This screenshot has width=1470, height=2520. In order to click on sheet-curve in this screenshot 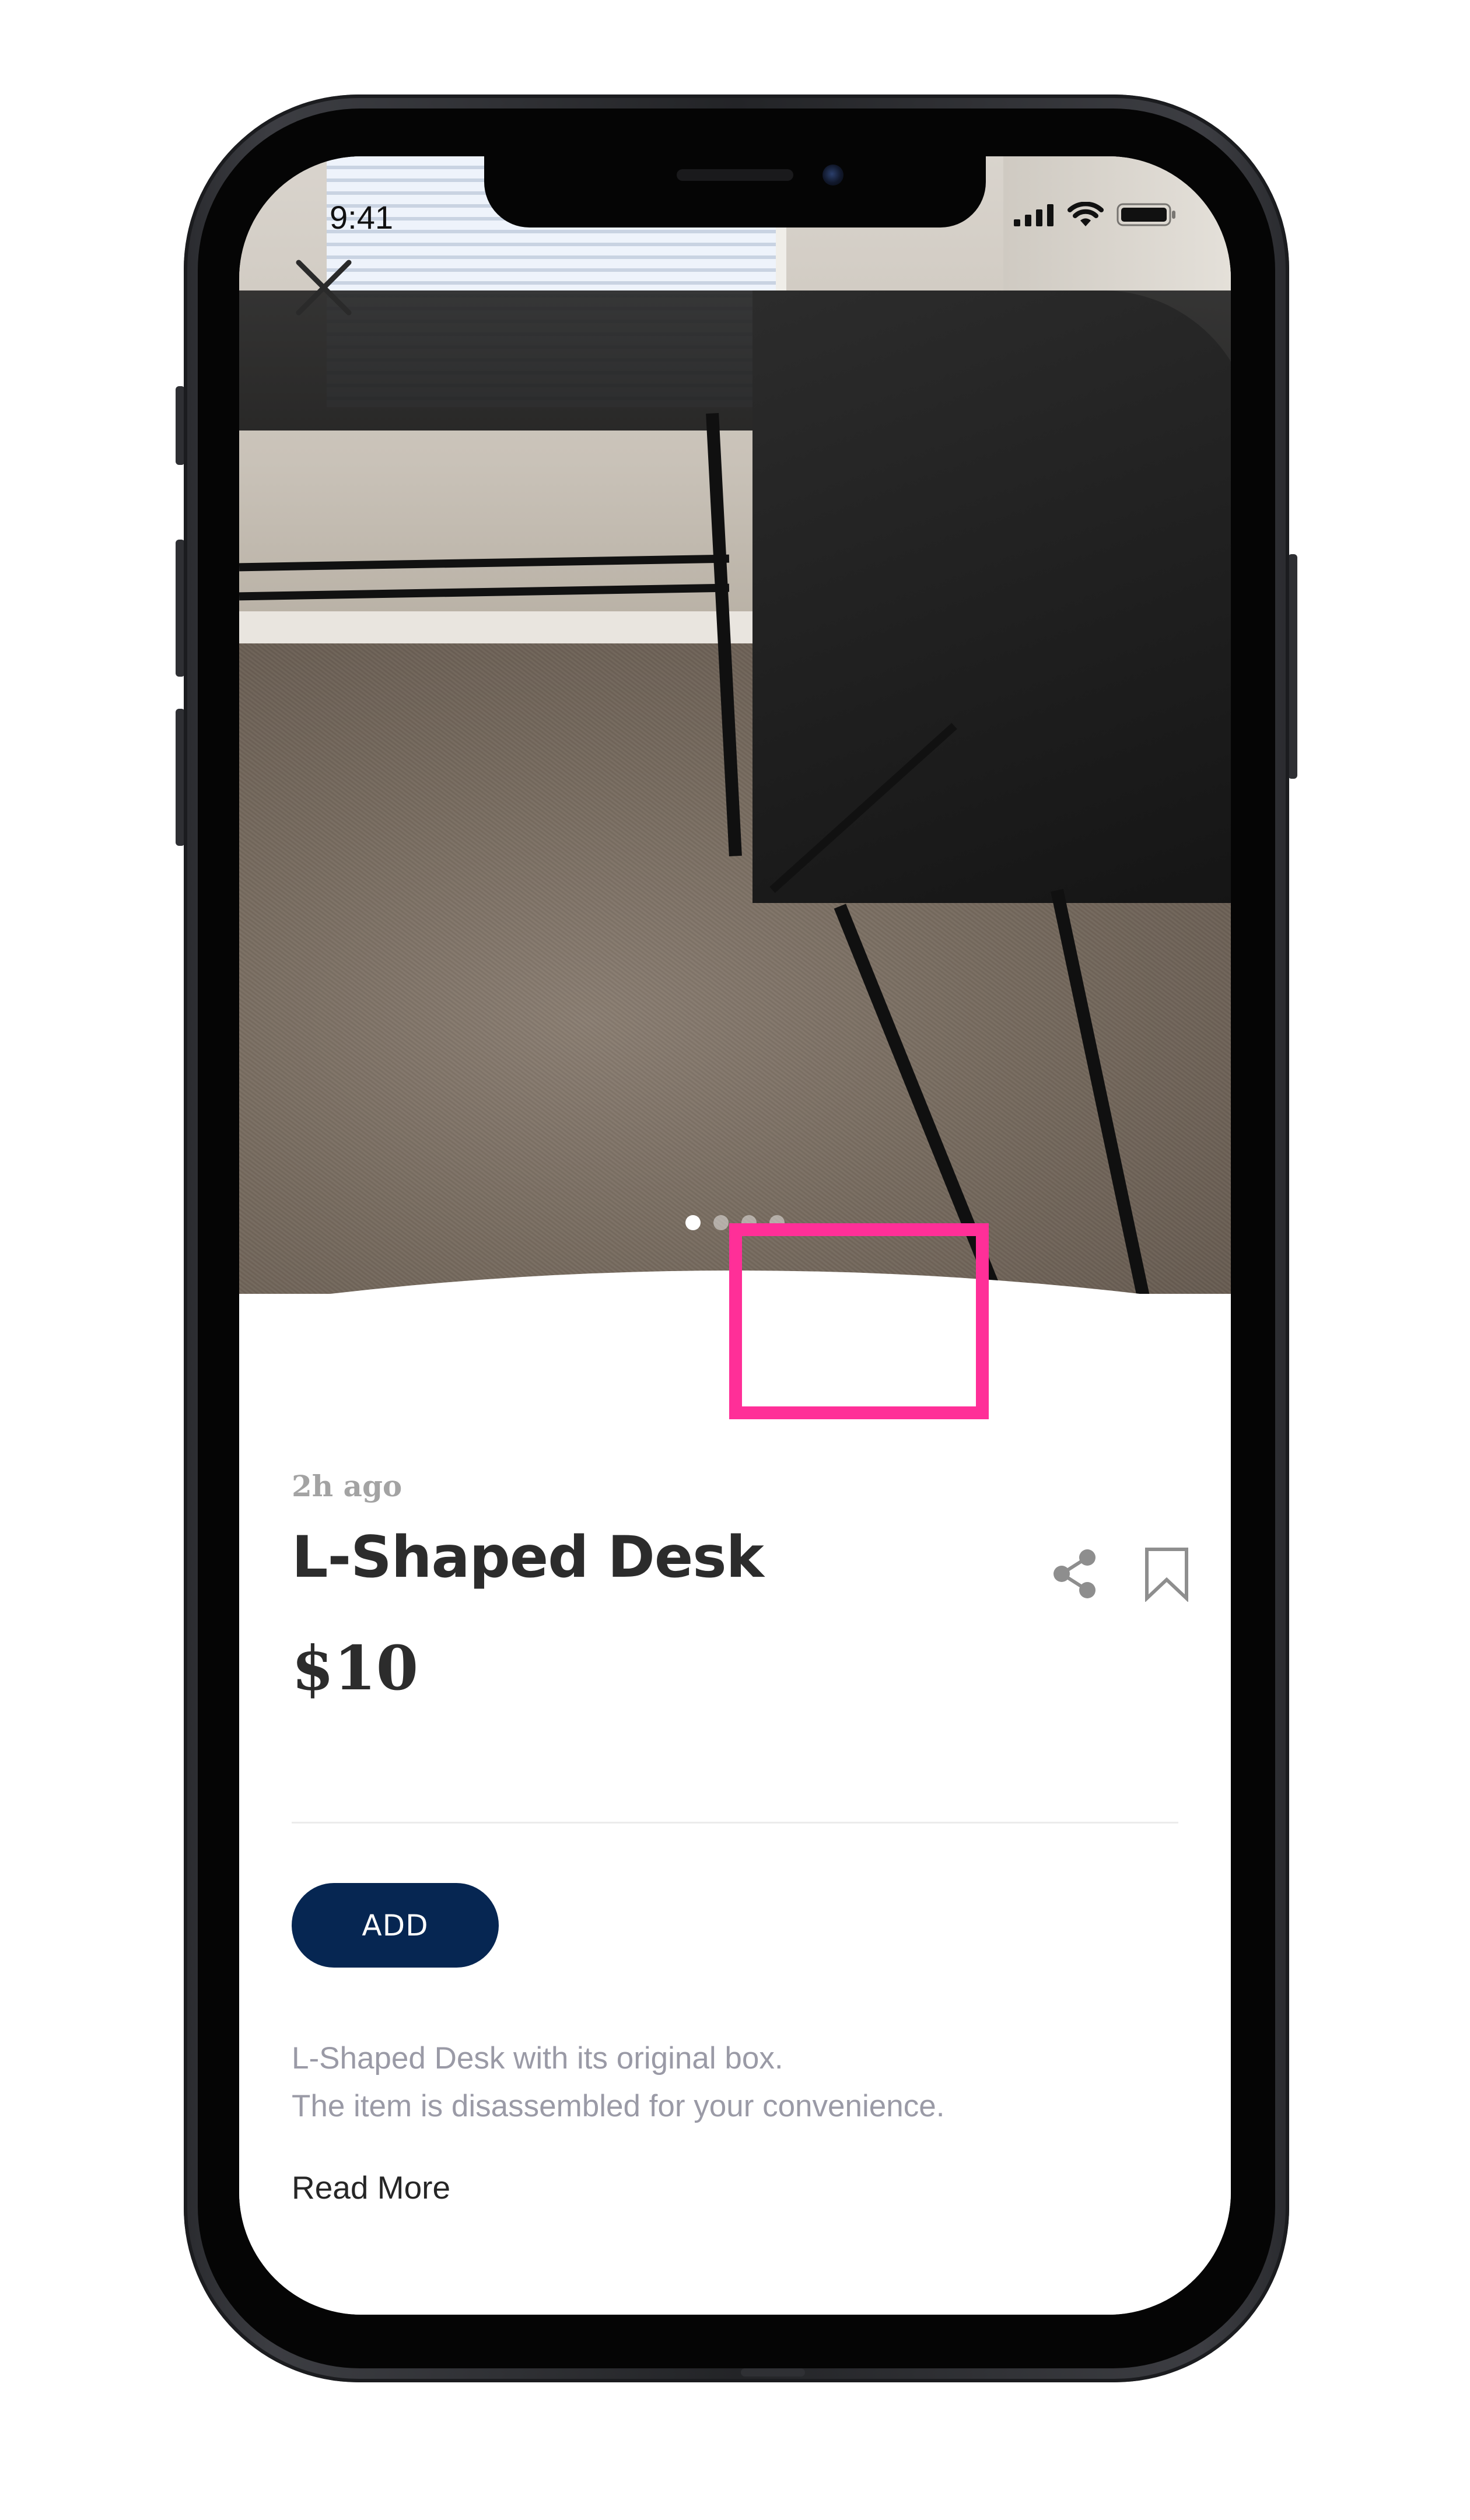, I will do `click(735, 1302)`.